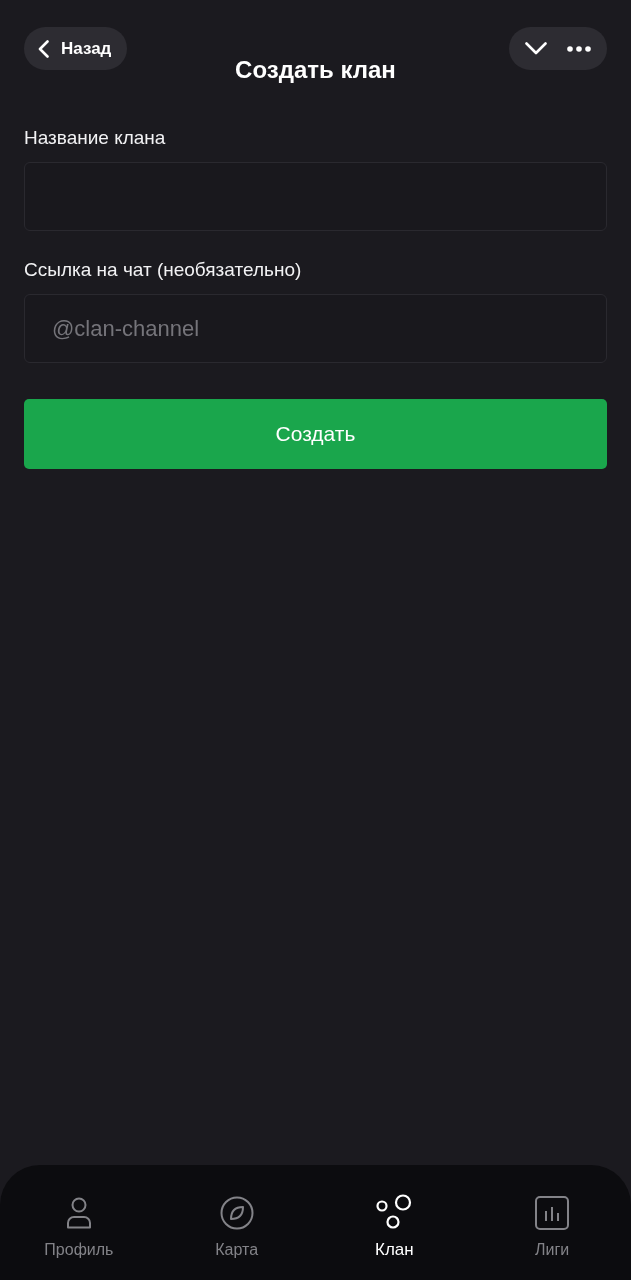 Image resolution: width=631 pixels, height=1280 pixels. I want to click on person-icon, so click(78, 1213).